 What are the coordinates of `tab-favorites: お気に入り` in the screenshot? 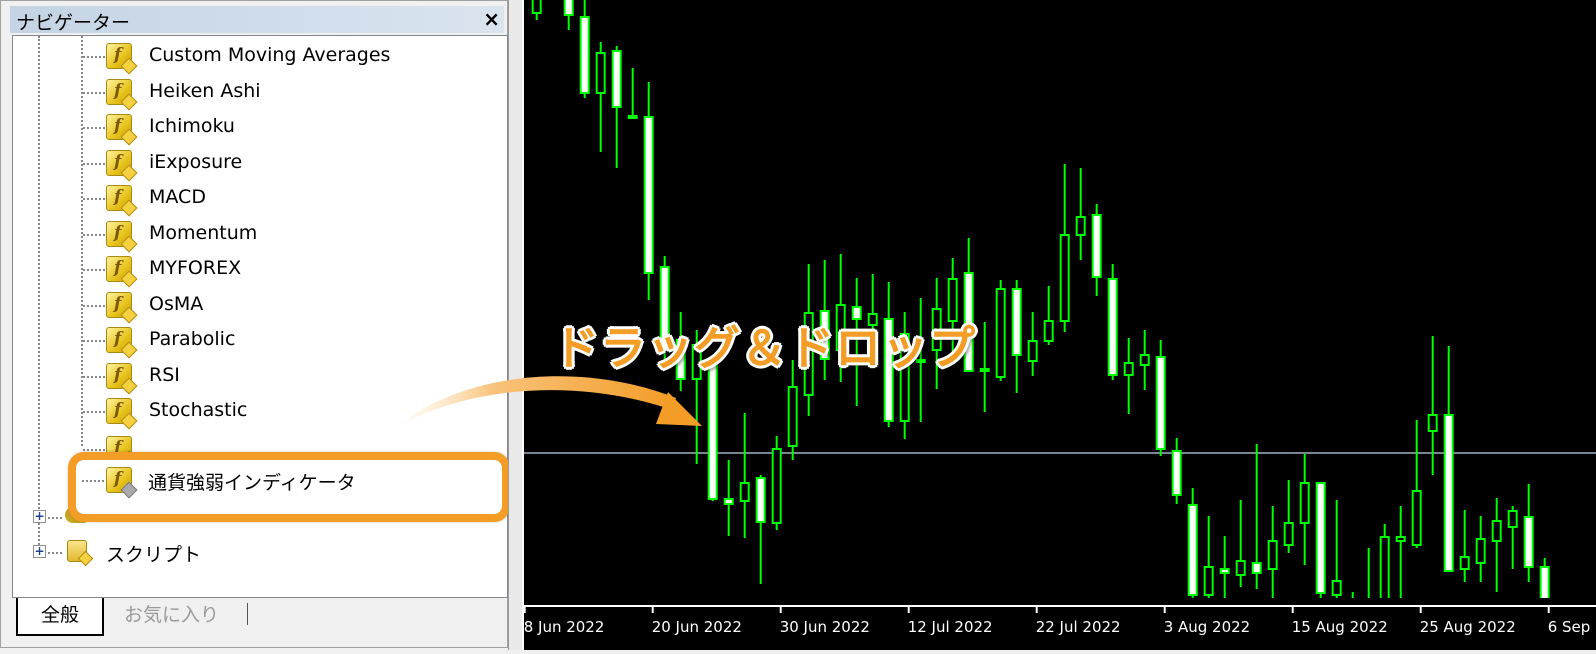 It's located at (171, 615).